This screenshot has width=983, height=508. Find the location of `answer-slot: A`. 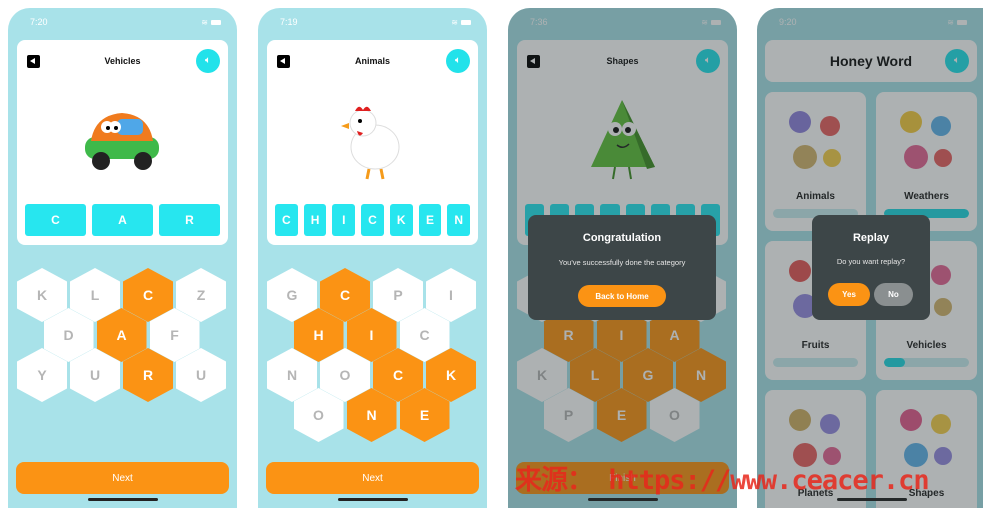

answer-slot: A is located at coordinates (122, 220).